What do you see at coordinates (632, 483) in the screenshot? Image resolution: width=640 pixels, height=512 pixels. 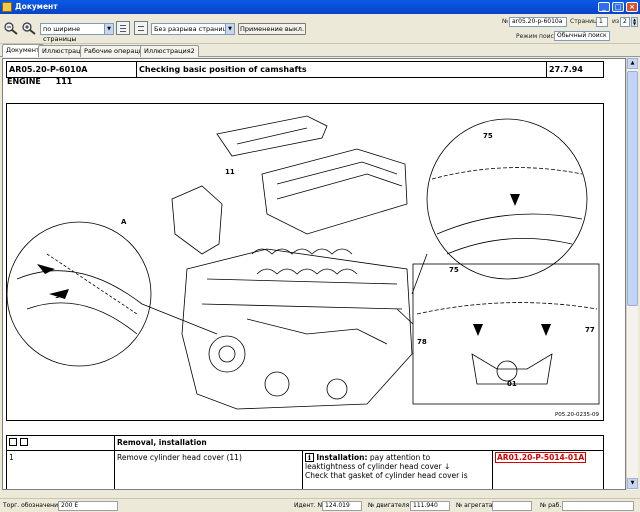 I see `scroll-down-button: ▼` at bounding box center [632, 483].